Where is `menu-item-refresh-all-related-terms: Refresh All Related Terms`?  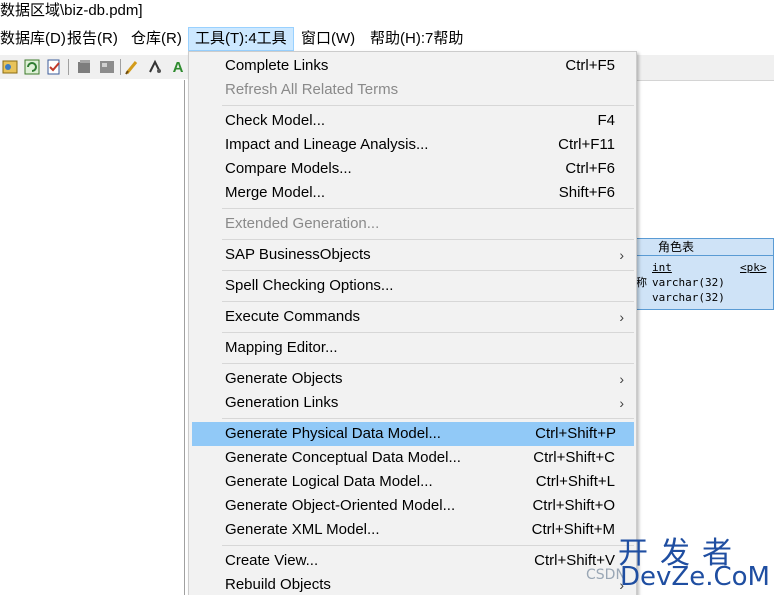
menu-item-refresh-all-related-terms: Refresh All Related Terms is located at coordinates (412, 90).